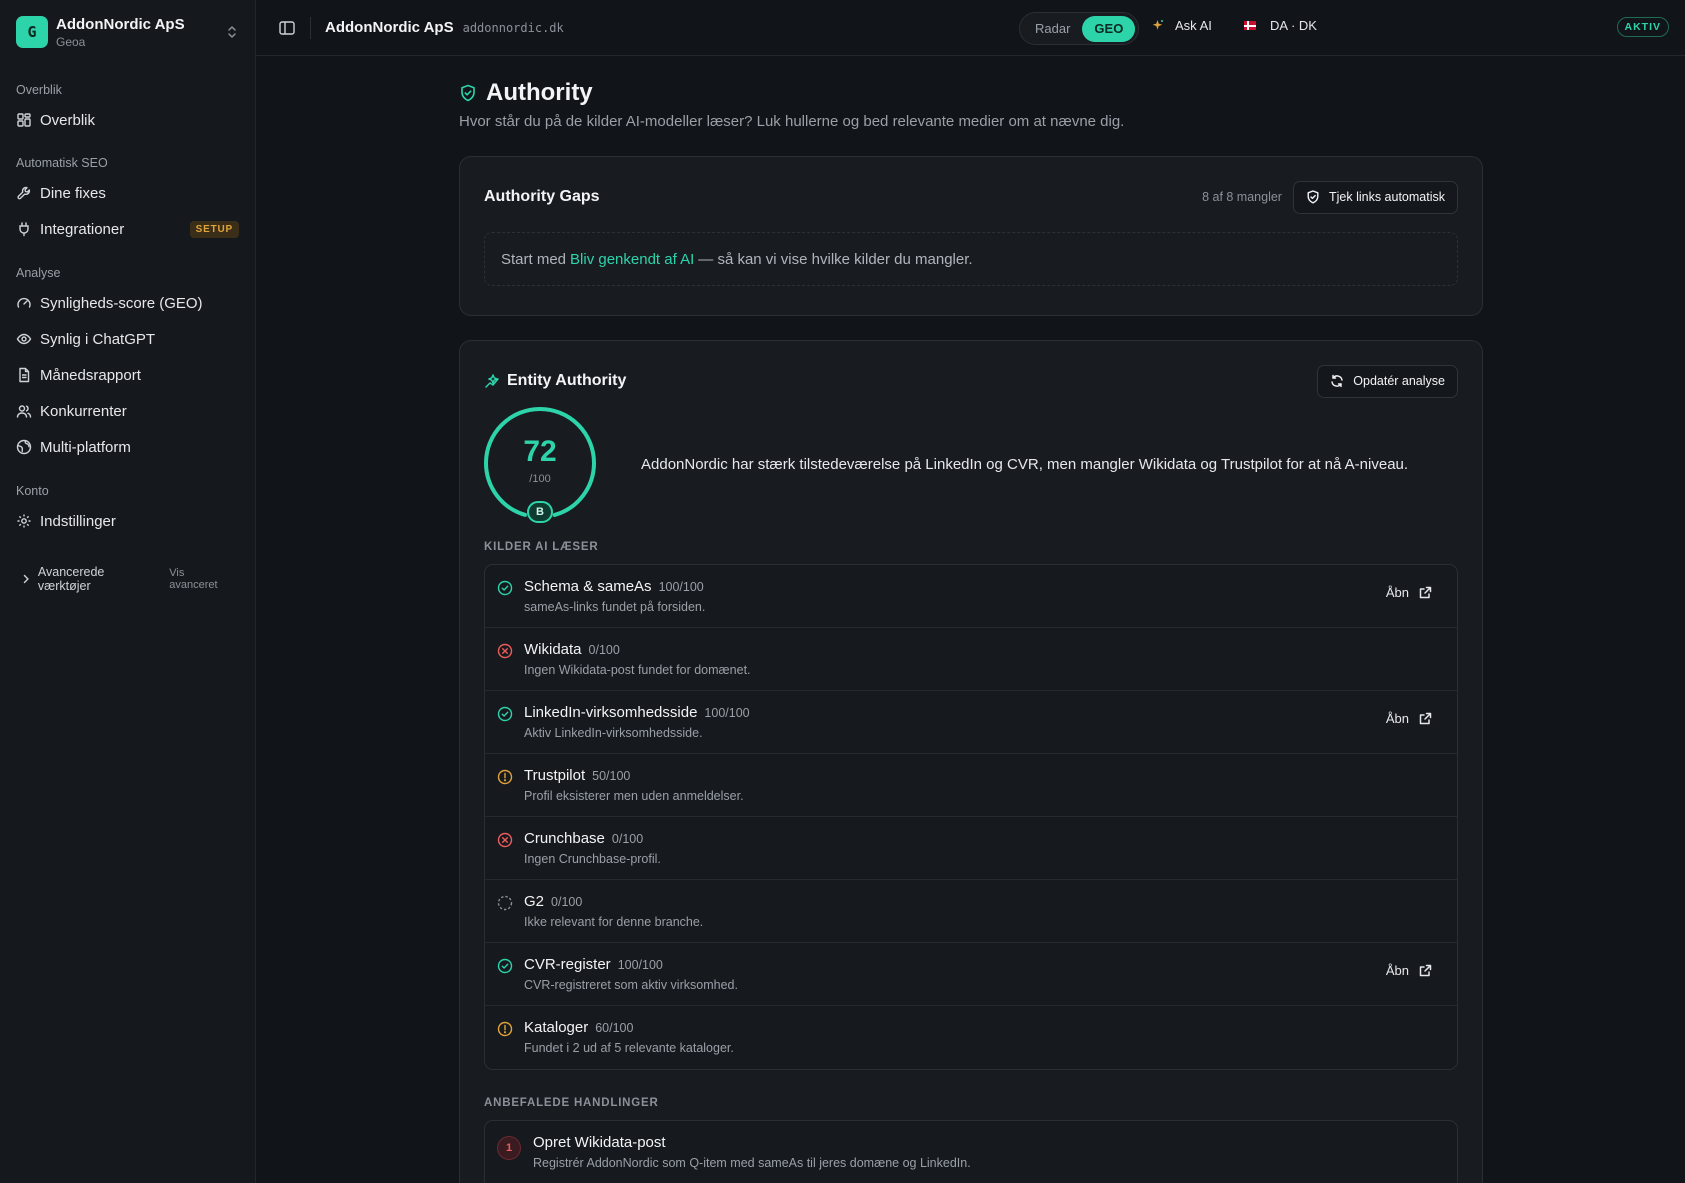  I want to click on sidebar-item-multi-platform: Multi-platform, so click(127, 447).